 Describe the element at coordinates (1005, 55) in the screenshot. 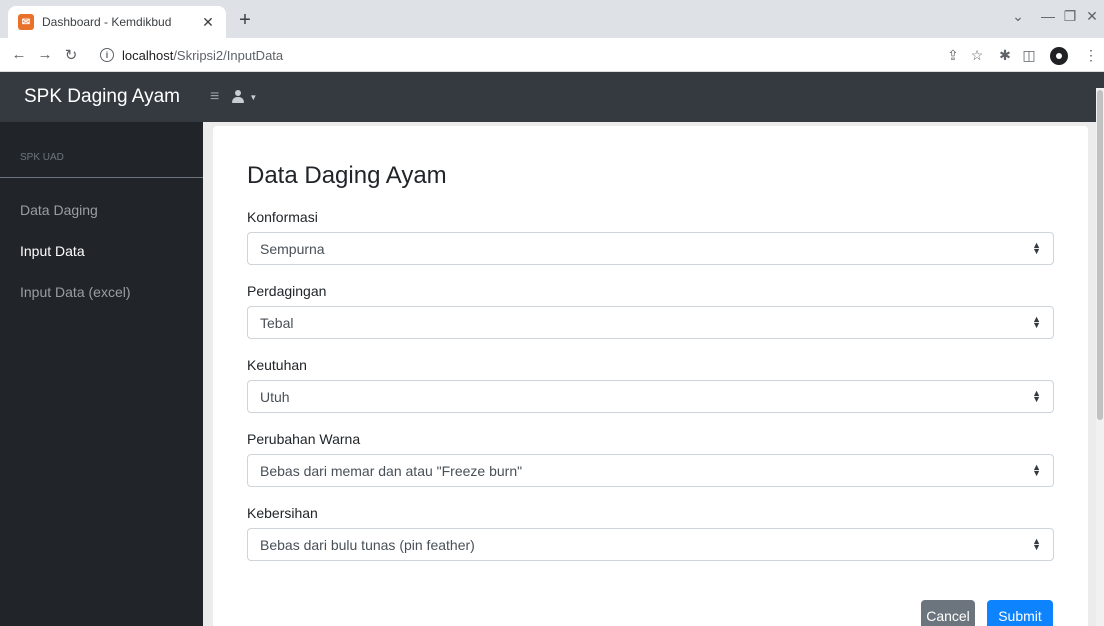

I see `extensions-icon: ✱` at that location.